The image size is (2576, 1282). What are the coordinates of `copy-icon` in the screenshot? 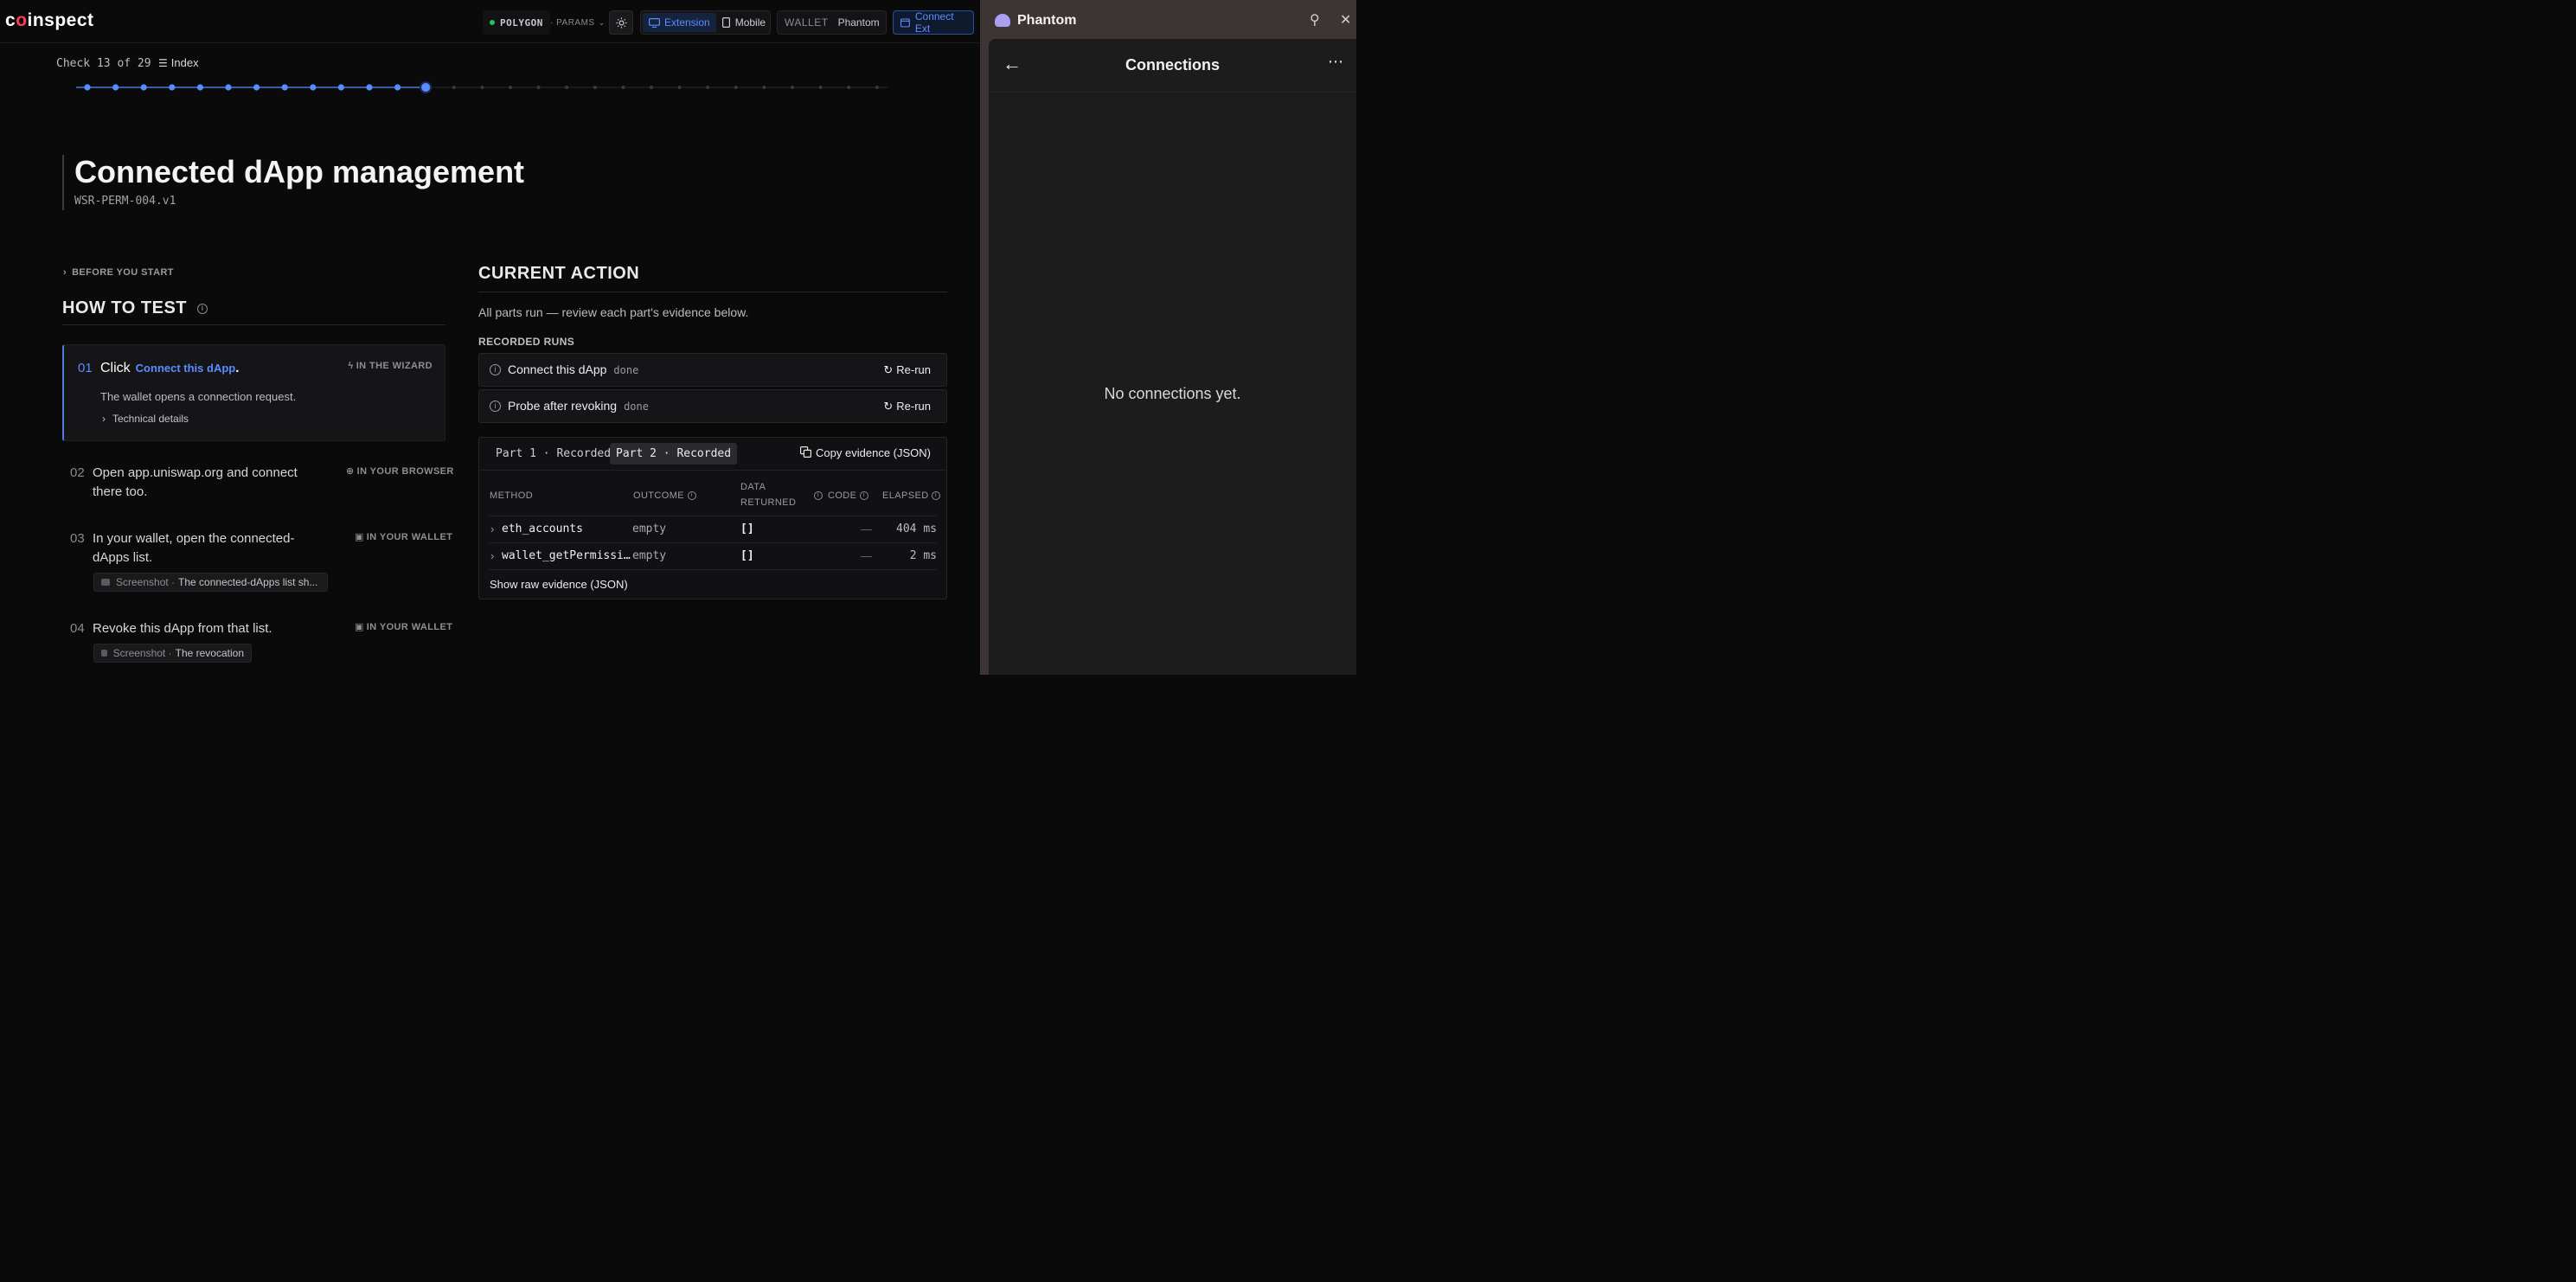 It's located at (806, 452).